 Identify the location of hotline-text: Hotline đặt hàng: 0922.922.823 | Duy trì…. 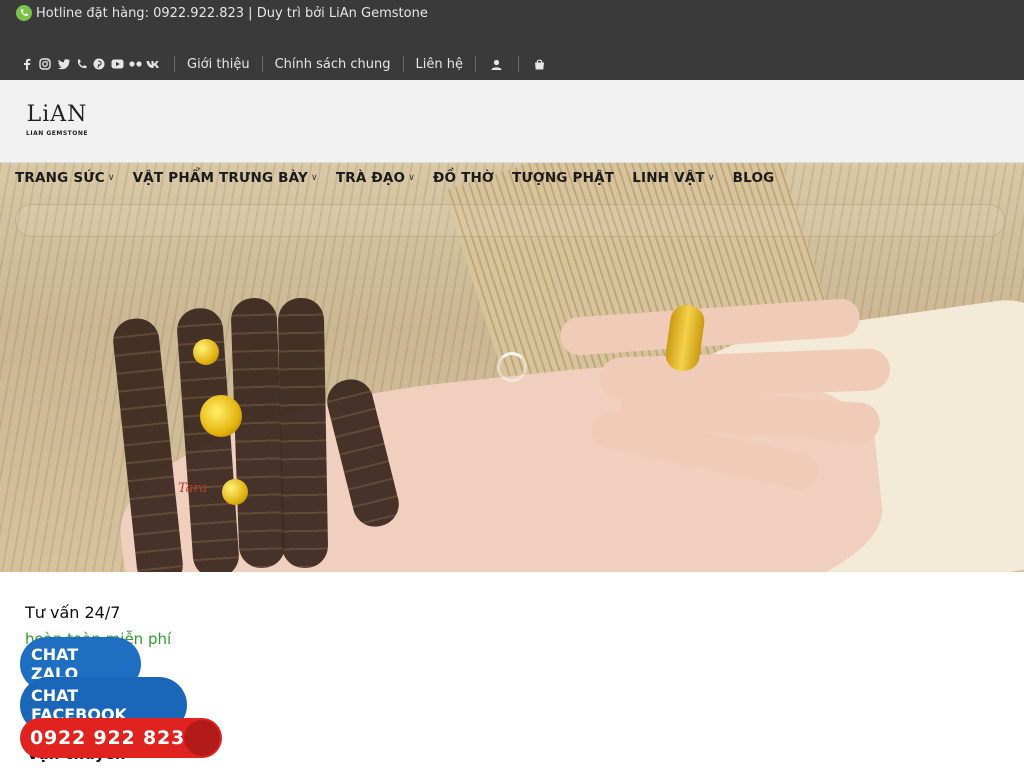
(232, 13).